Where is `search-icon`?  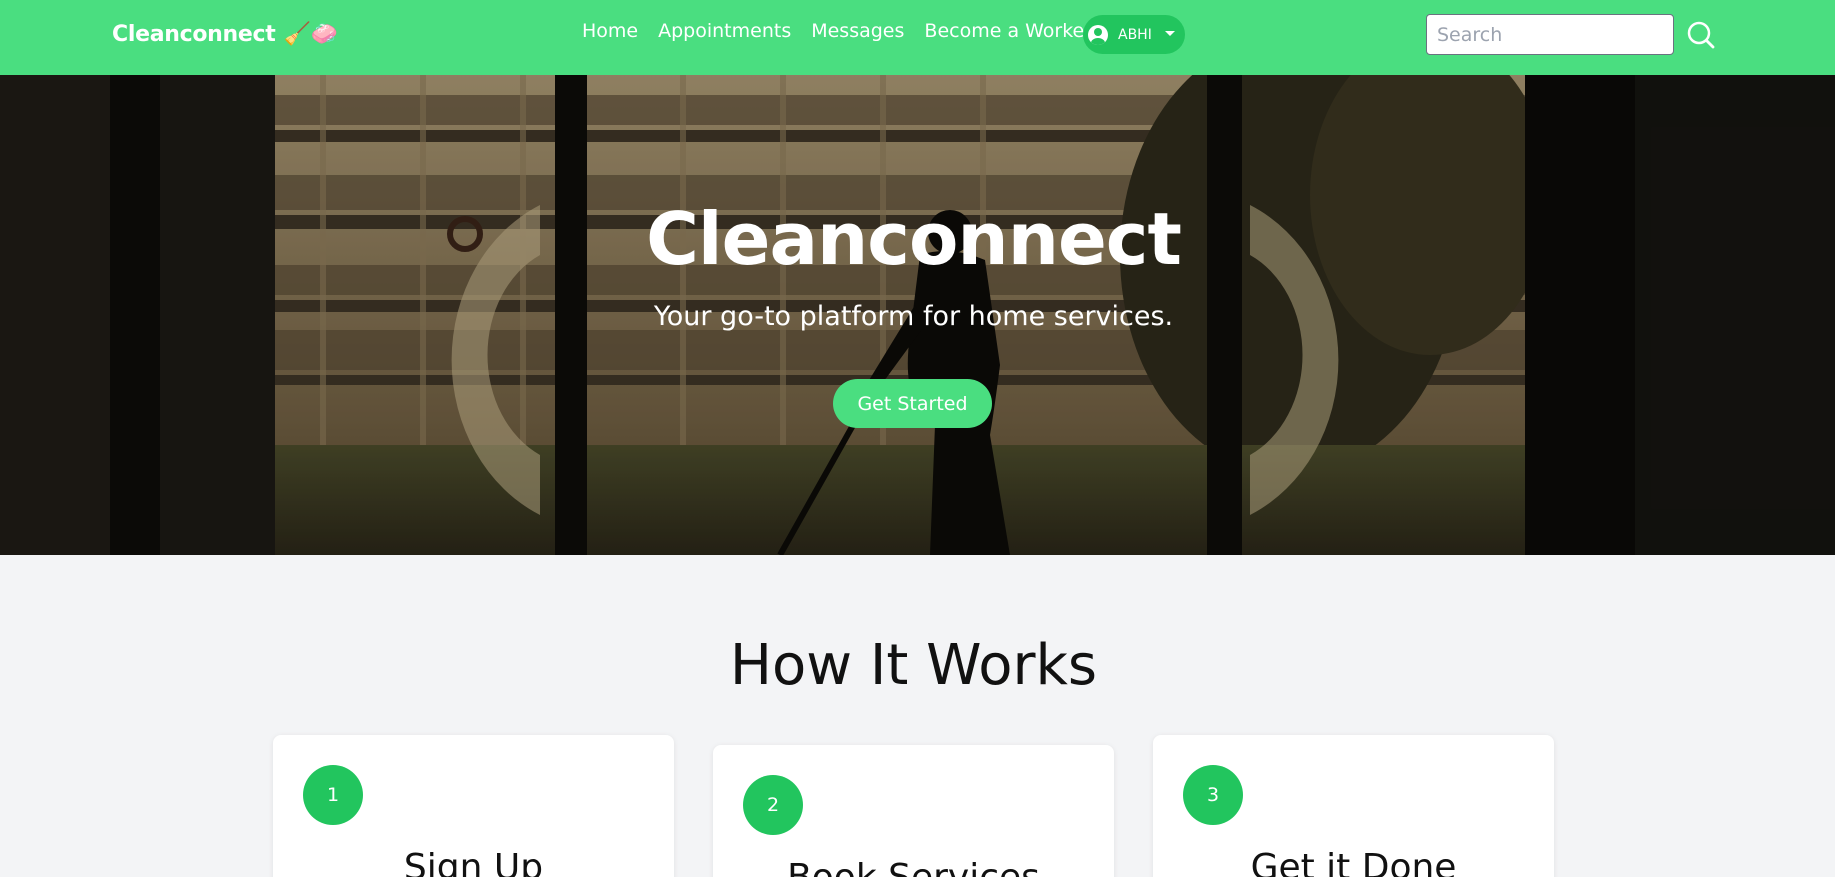 search-icon is located at coordinates (1701, 35).